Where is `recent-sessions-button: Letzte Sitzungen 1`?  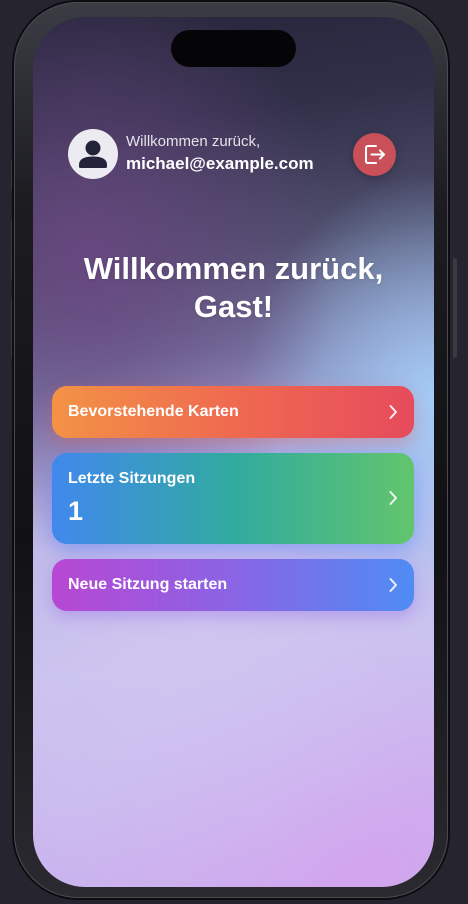 recent-sessions-button: Letzte Sitzungen 1 is located at coordinates (233, 498).